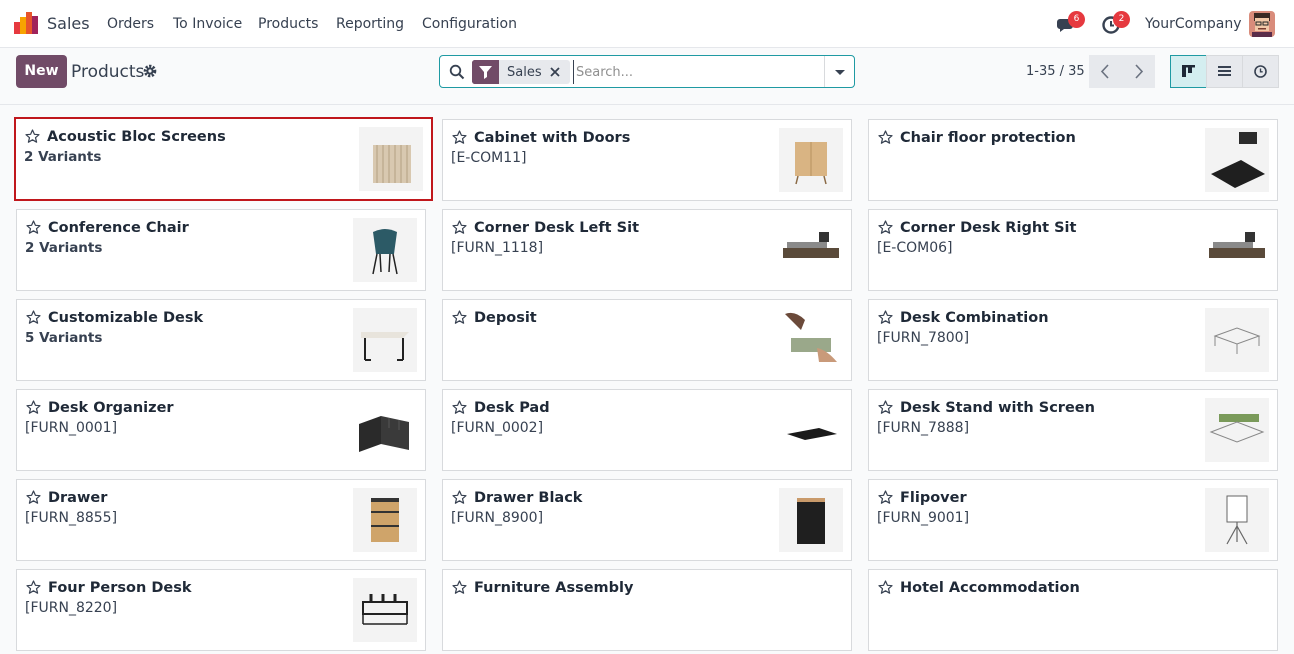 This screenshot has width=1294, height=654. I want to click on clock-icon, so click(1260, 71).